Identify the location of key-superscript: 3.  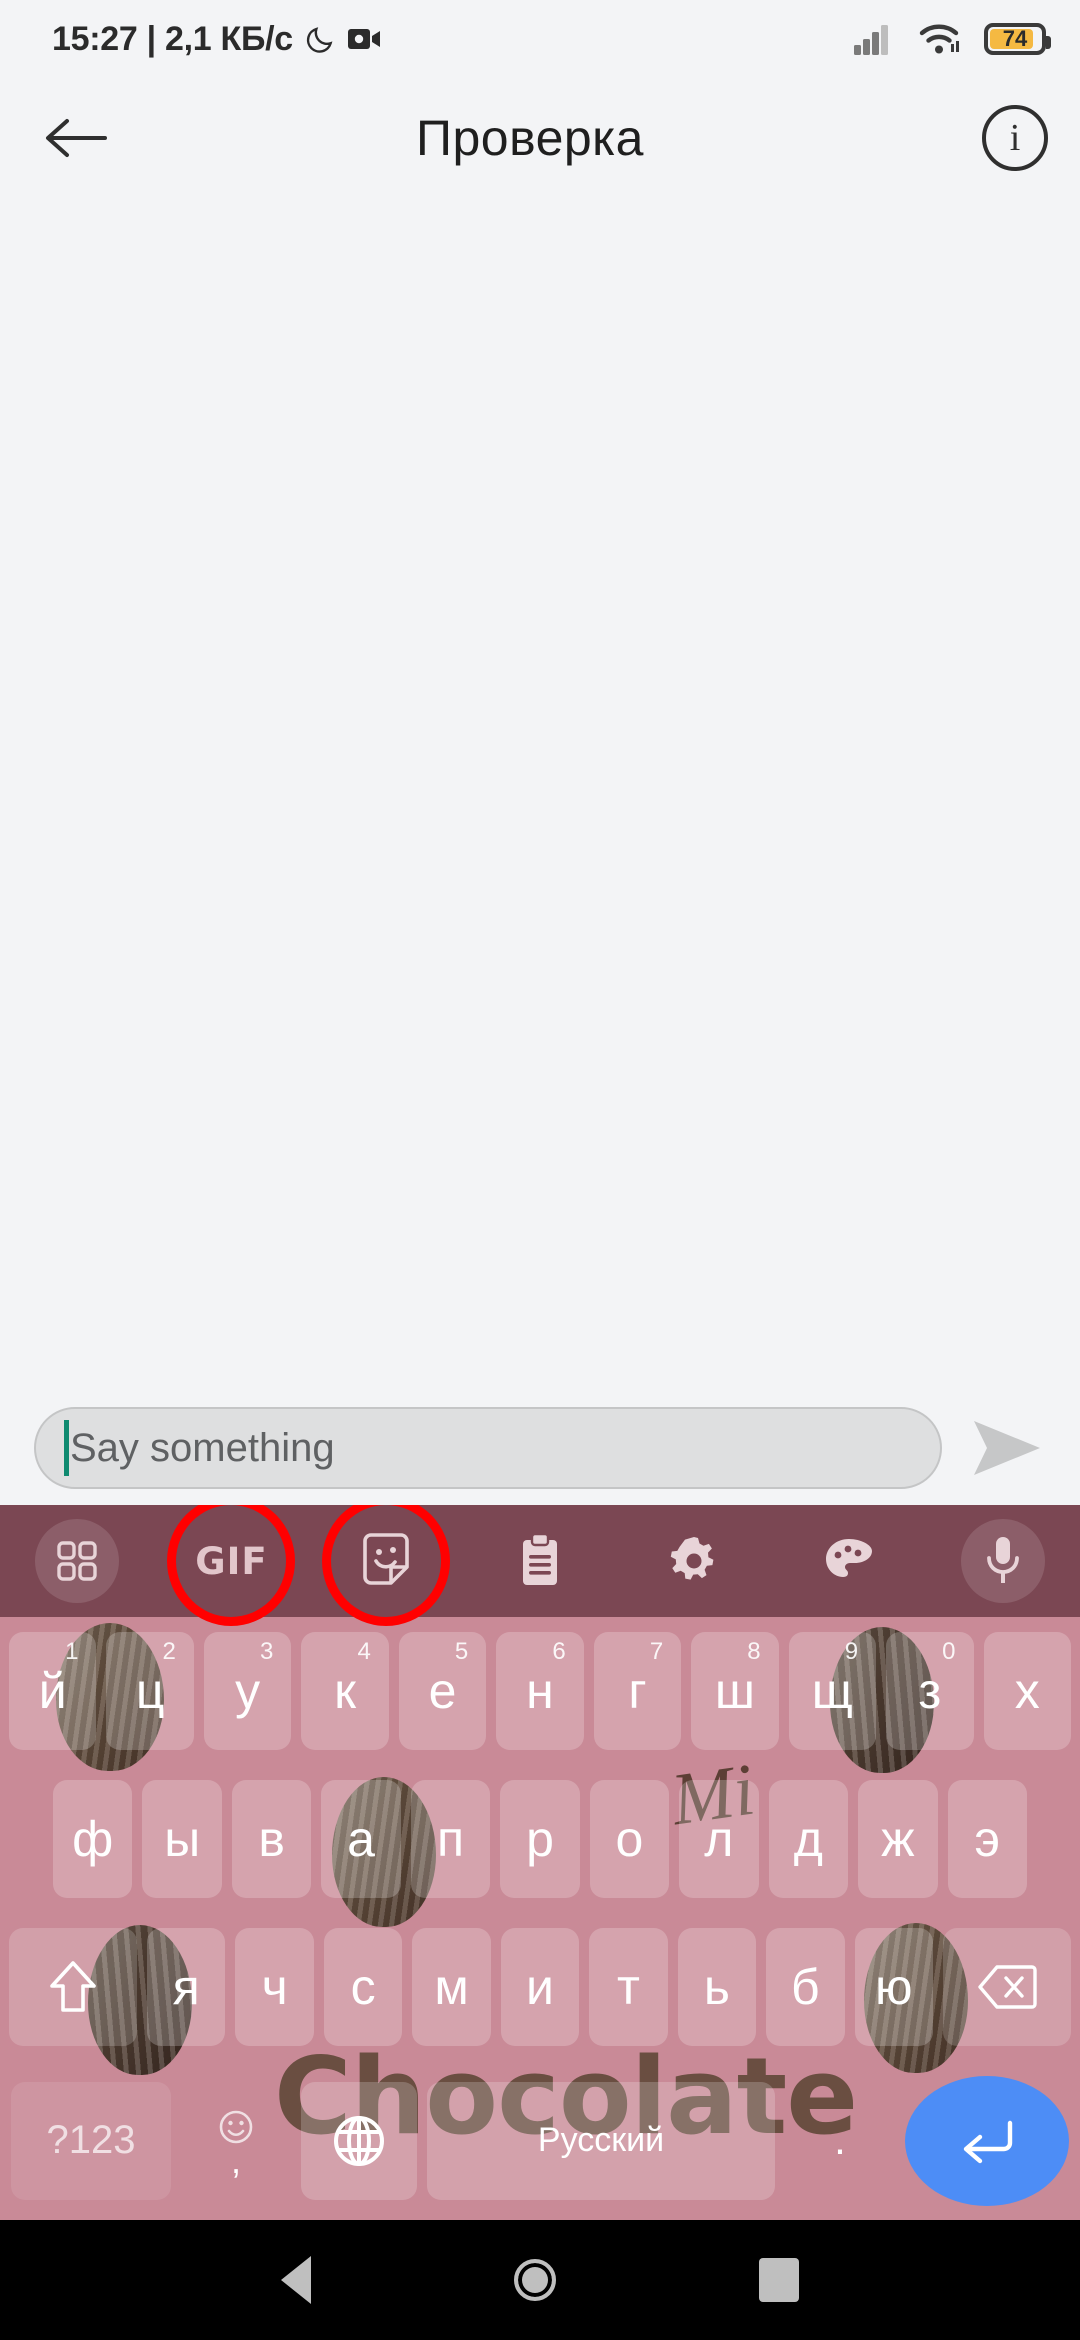
(267, 1651).